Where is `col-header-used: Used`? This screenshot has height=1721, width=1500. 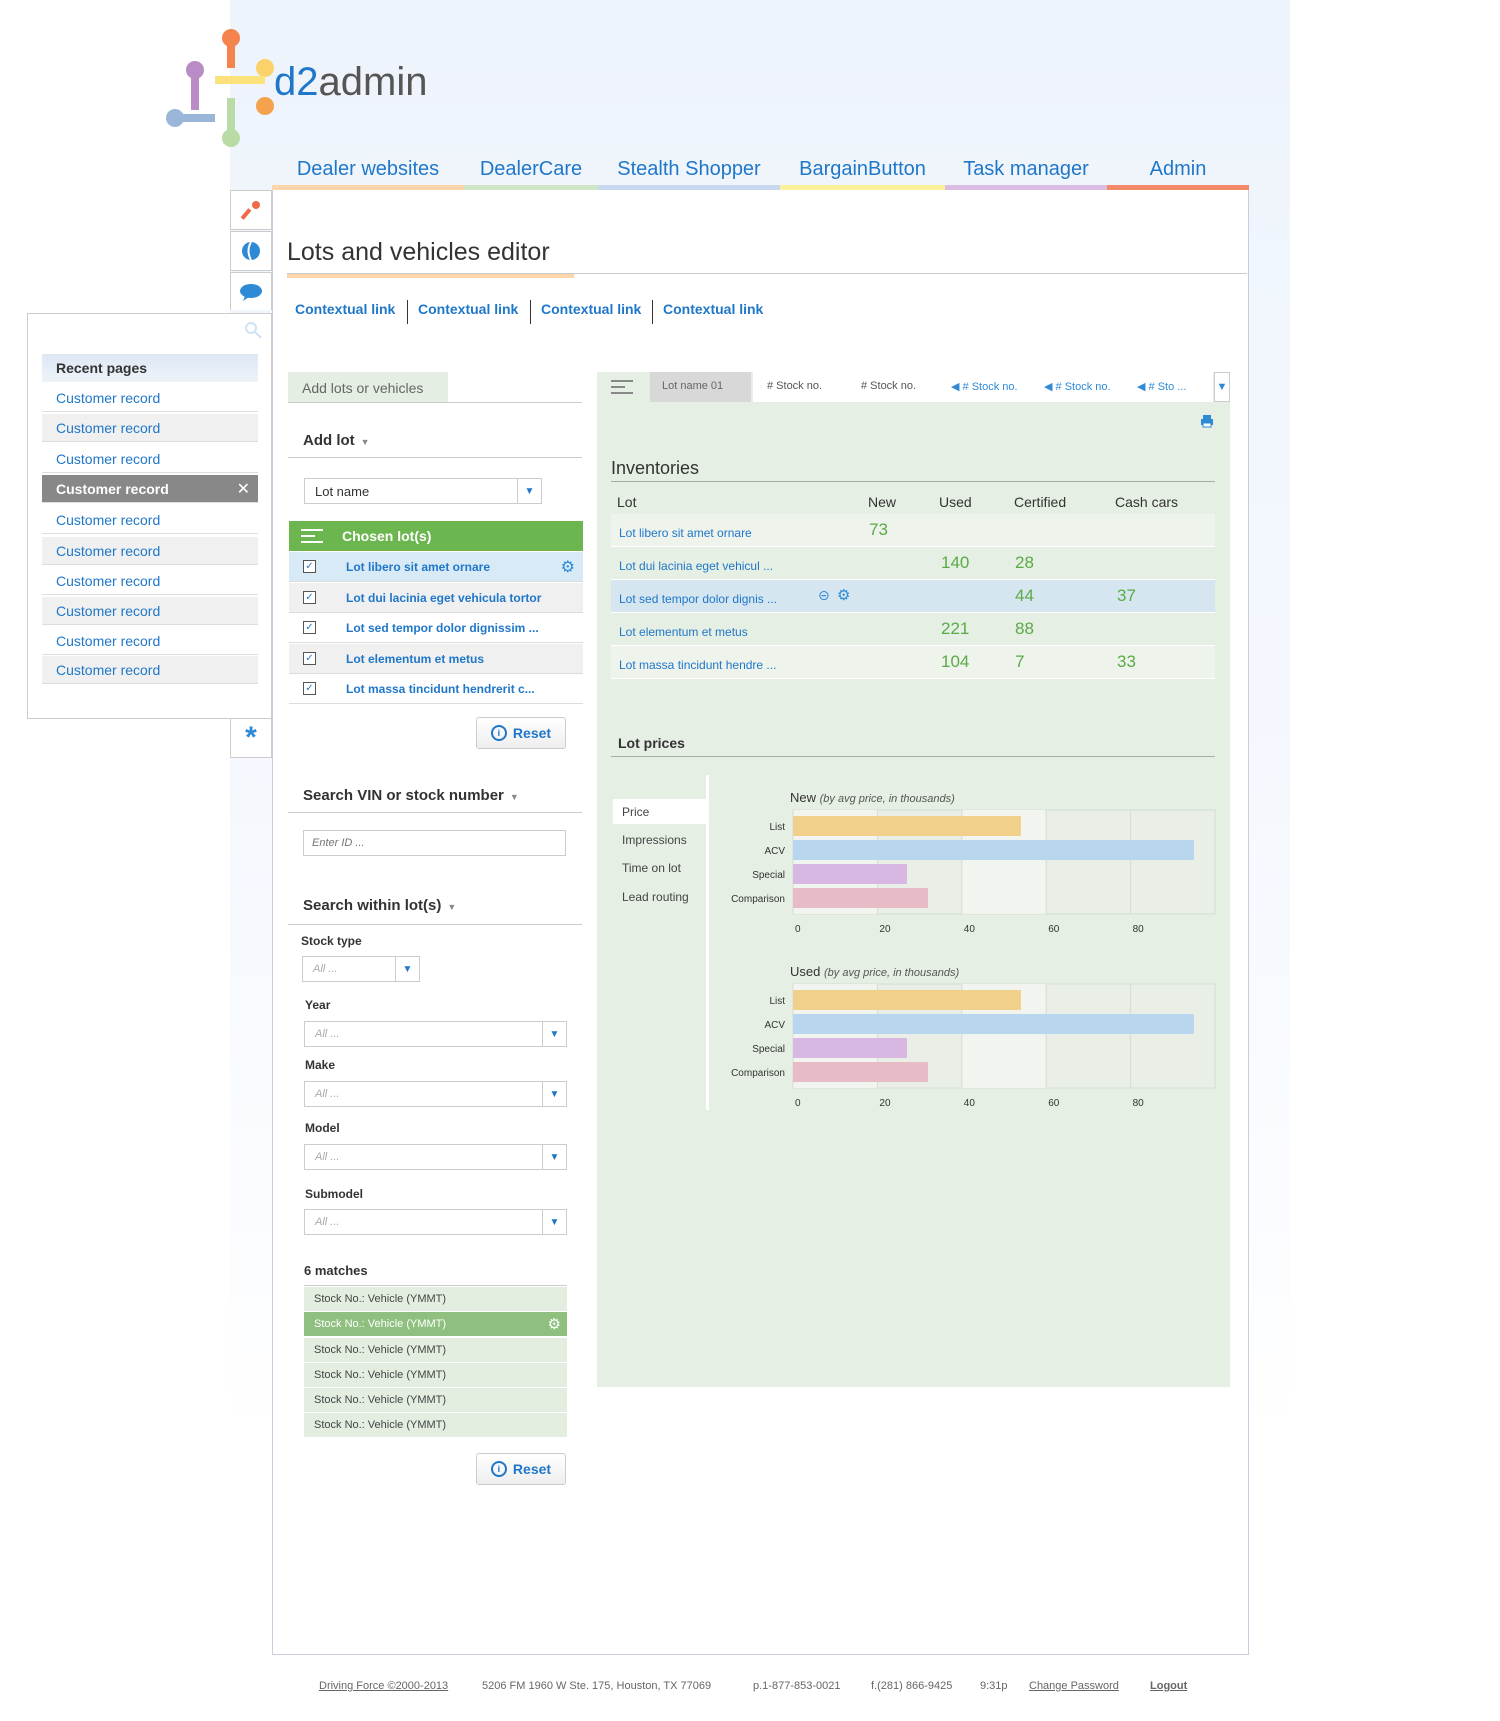 col-header-used: Used is located at coordinates (955, 502).